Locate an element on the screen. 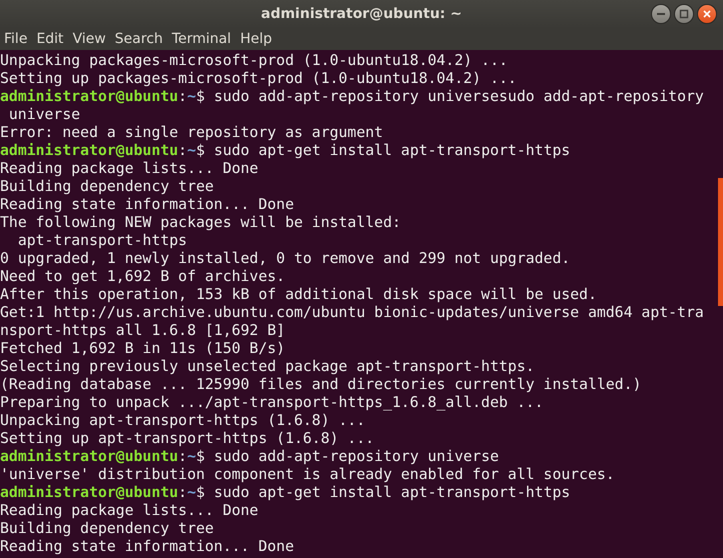 The height and width of the screenshot is (558, 723). close-icon is located at coordinates (707, 14).